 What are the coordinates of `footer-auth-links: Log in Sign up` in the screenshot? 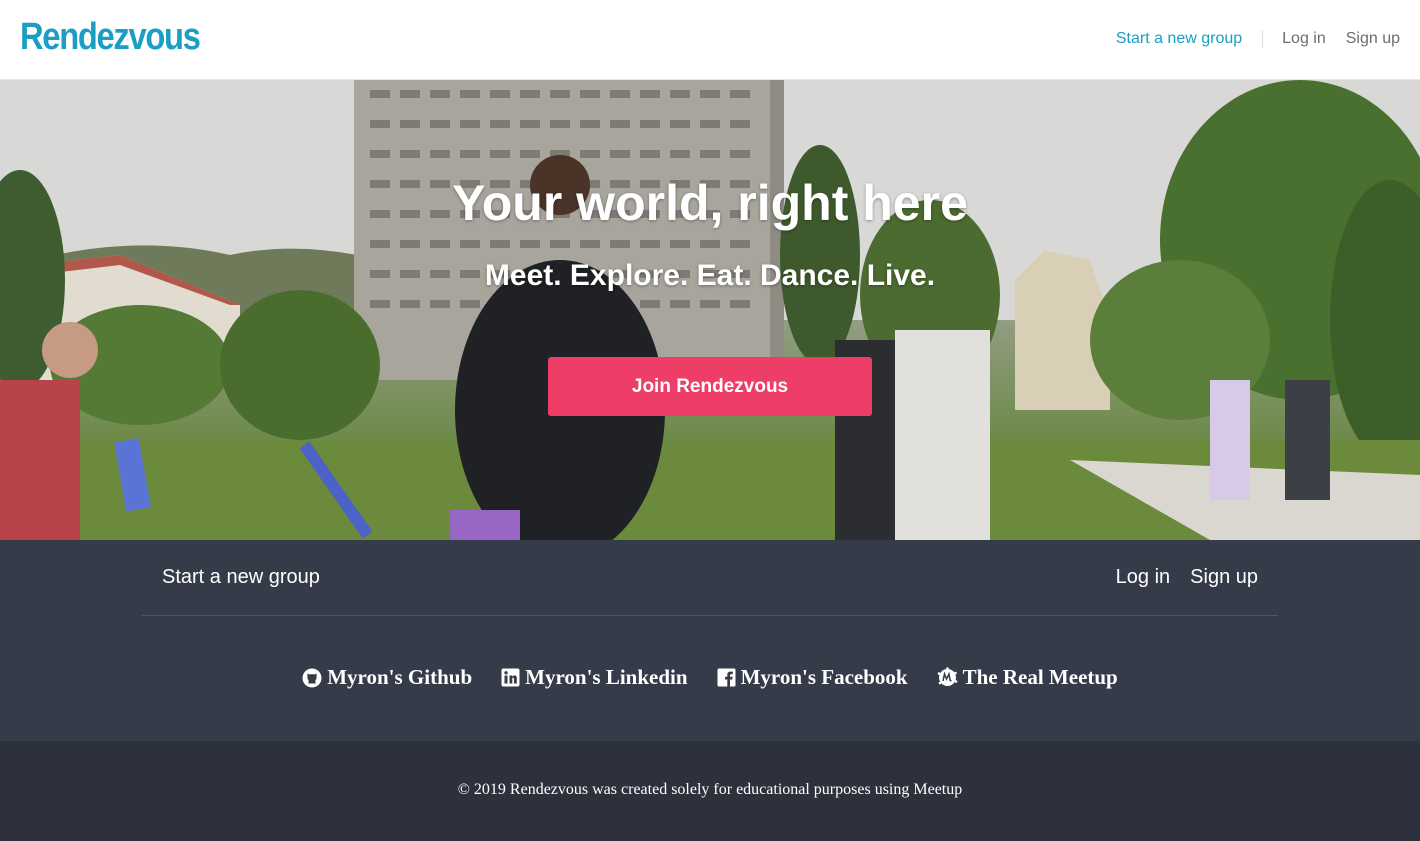 It's located at (1187, 577).